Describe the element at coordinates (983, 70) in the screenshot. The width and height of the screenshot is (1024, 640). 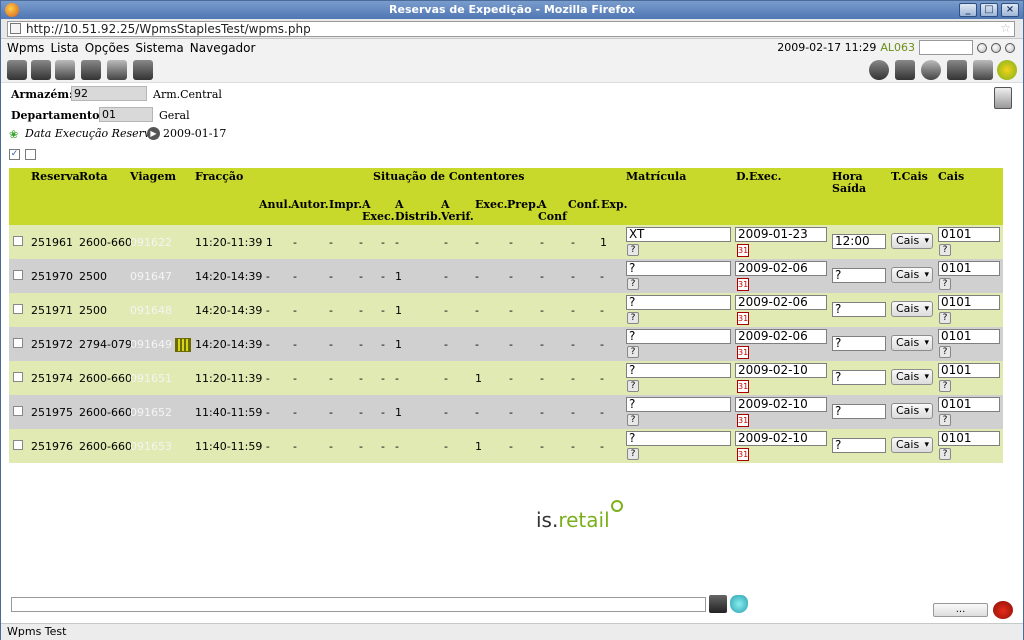
I see `user-icon` at that location.